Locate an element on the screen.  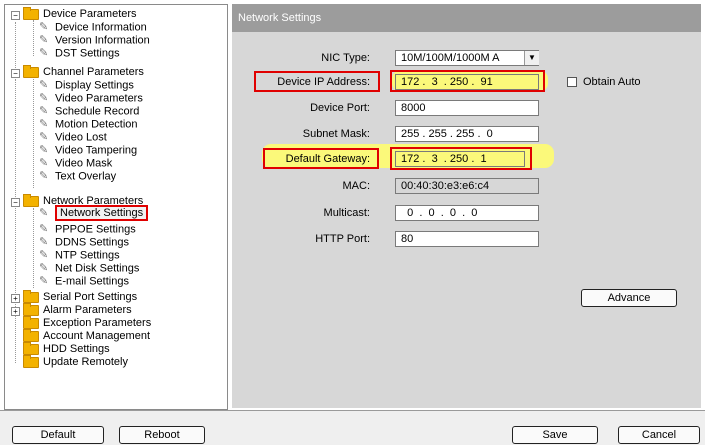
advance-button: Advance is located at coordinates (629, 298).